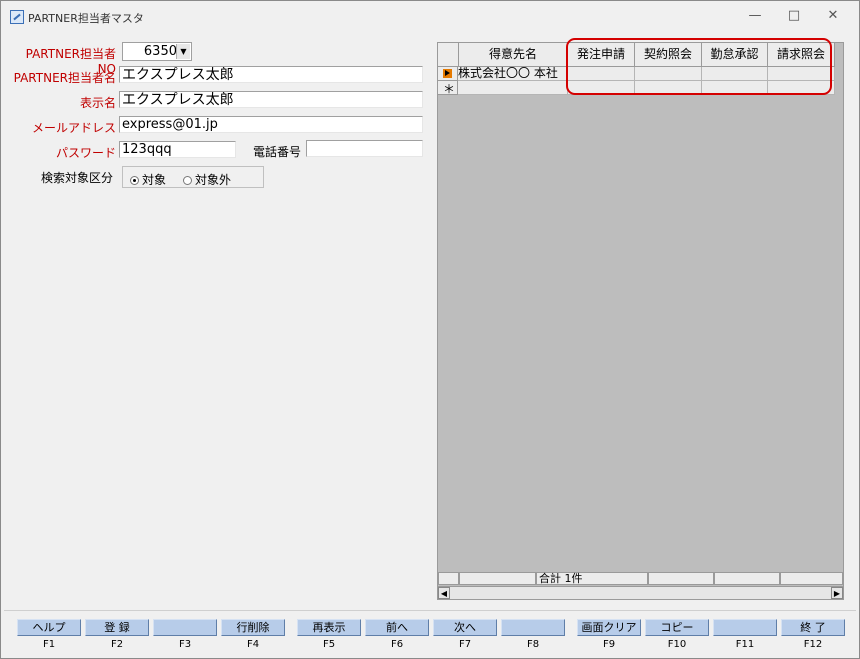  I want to click on password-field: 123qqq, so click(177, 149).